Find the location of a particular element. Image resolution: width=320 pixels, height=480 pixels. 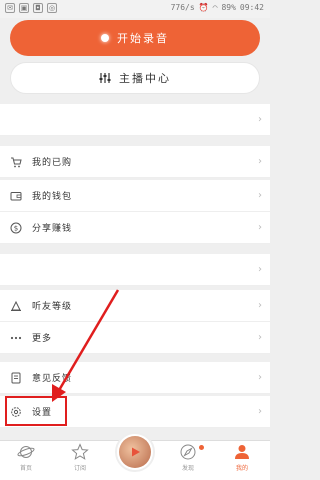

center-play-button is located at coordinates (135, 452).